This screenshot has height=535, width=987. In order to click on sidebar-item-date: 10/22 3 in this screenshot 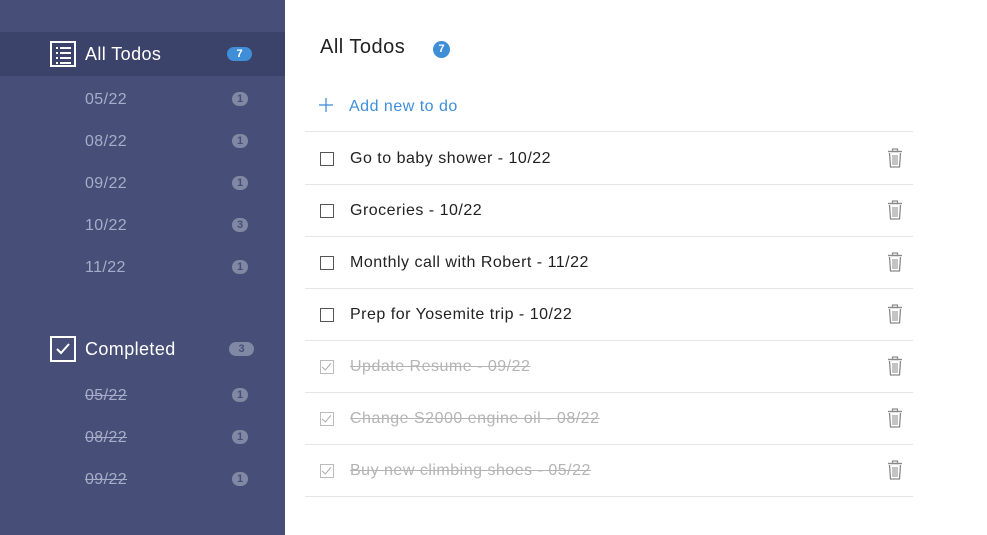, I will do `click(142, 225)`.